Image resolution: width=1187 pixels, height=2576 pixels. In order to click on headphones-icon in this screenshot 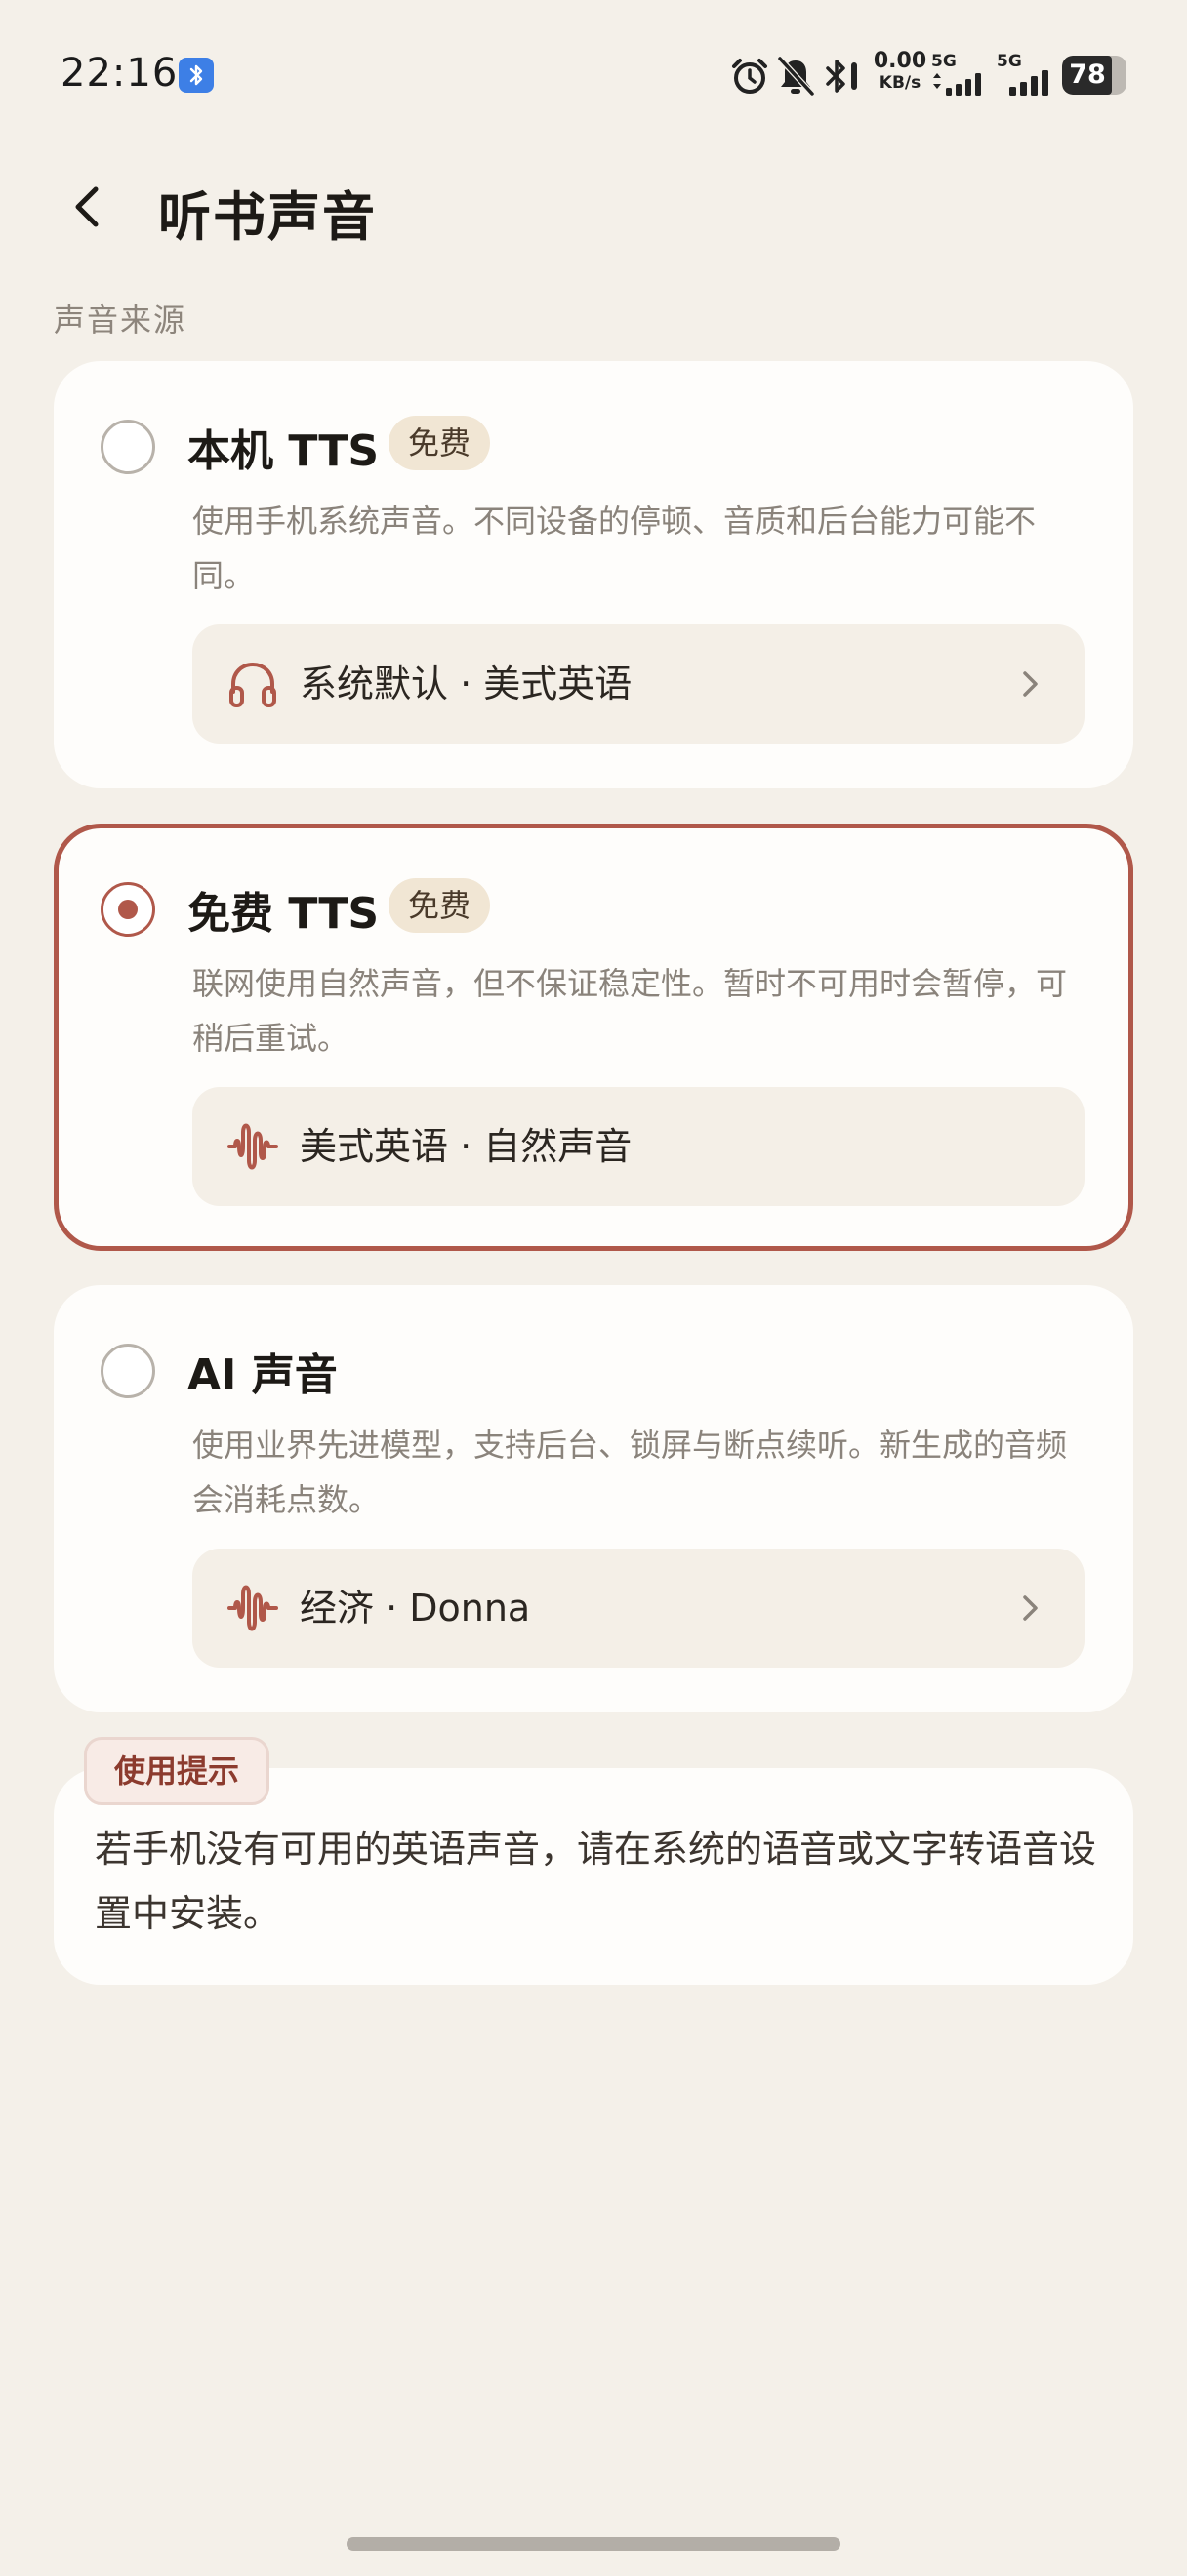, I will do `click(252, 684)`.